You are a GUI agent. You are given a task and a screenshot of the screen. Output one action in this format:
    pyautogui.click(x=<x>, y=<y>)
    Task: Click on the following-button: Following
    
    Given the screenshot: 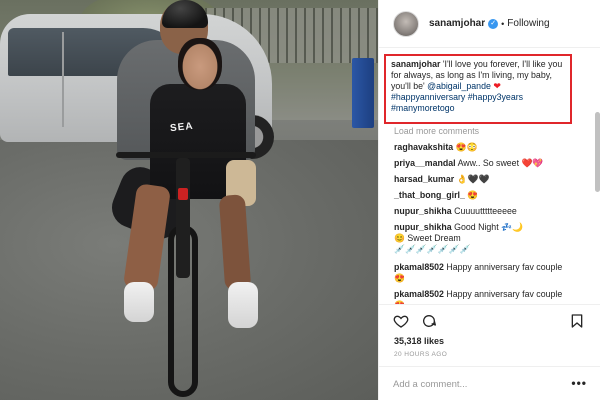 What is the action you would take?
    pyautogui.click(x=528, y=23)
    